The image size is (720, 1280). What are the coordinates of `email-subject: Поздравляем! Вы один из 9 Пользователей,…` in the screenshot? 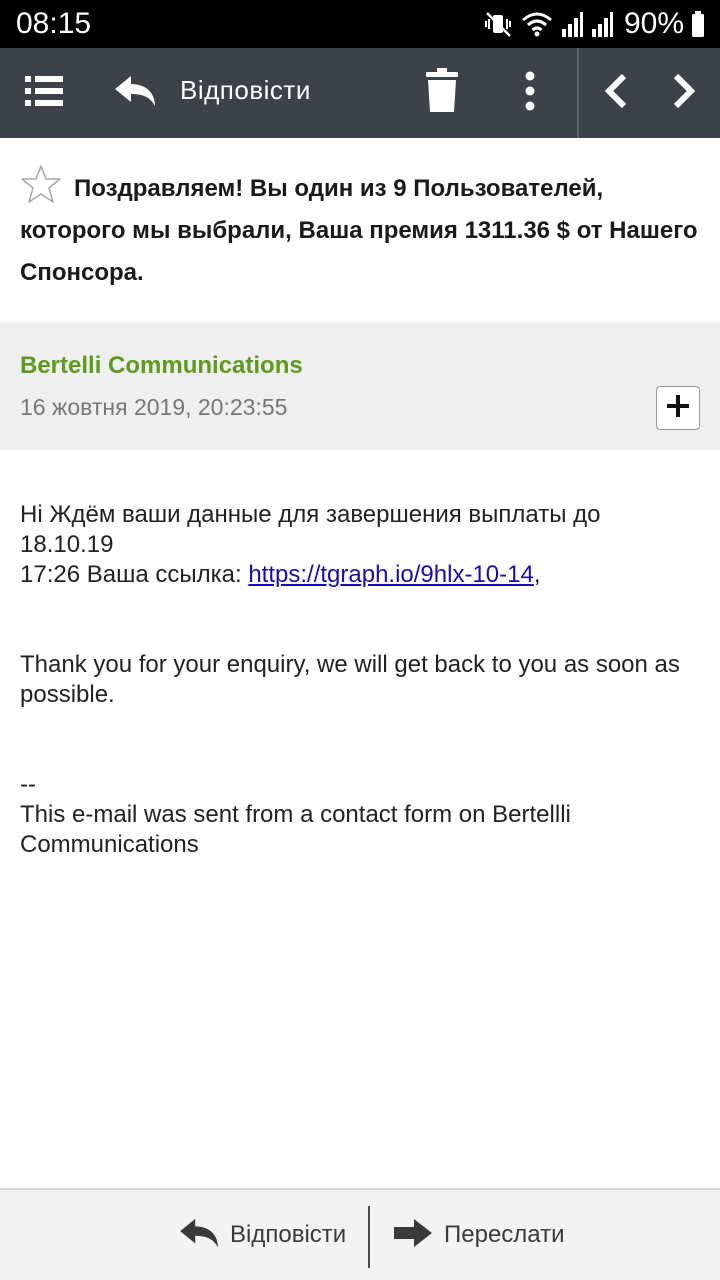 It's located at (360, 229).